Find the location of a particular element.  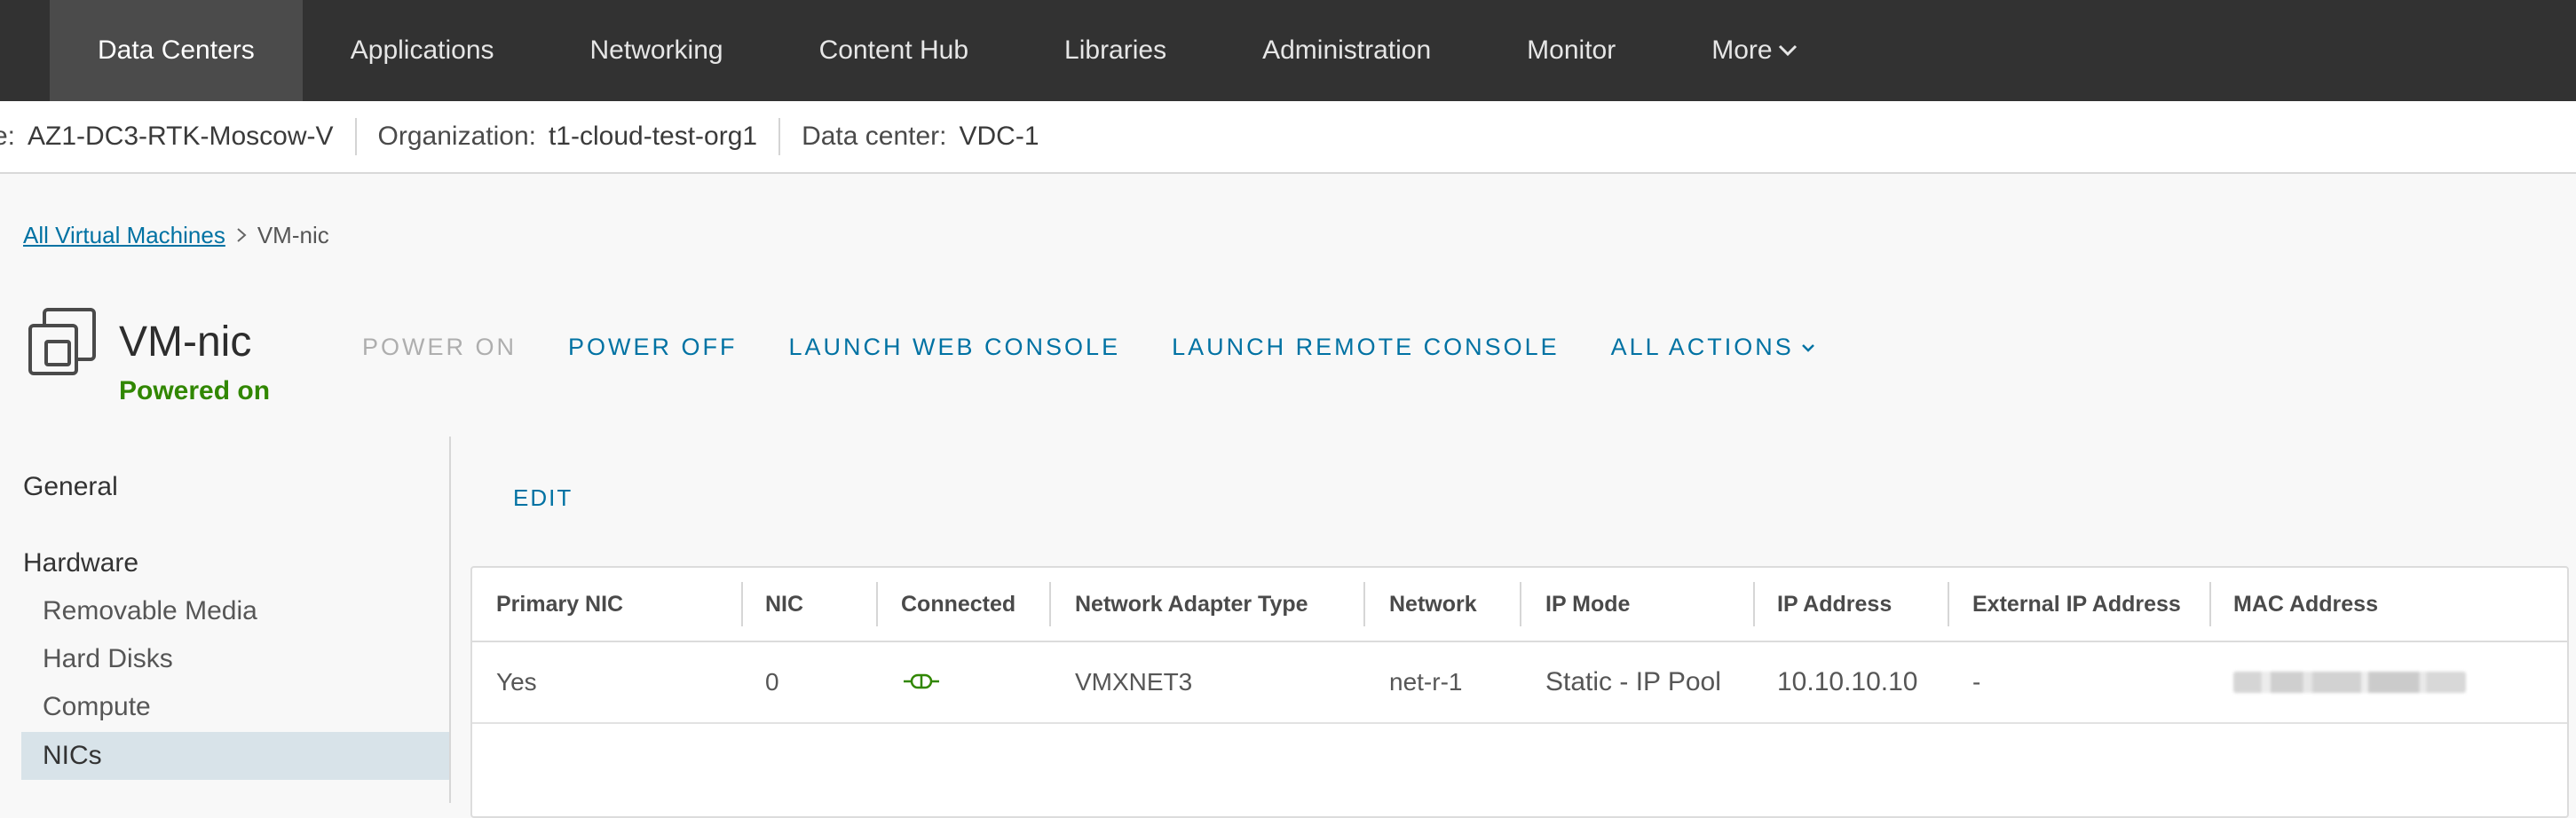

cell-adapter-type: VMXNET3 is located at coordinates (1134, 682).